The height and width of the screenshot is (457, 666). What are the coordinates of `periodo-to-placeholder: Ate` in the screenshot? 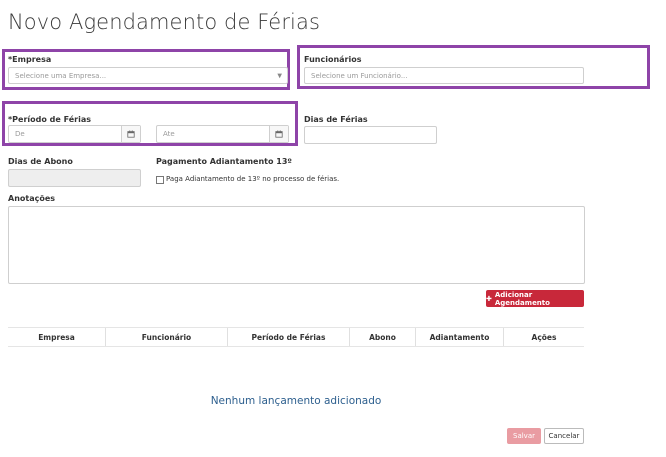 It's located at (169, 134).